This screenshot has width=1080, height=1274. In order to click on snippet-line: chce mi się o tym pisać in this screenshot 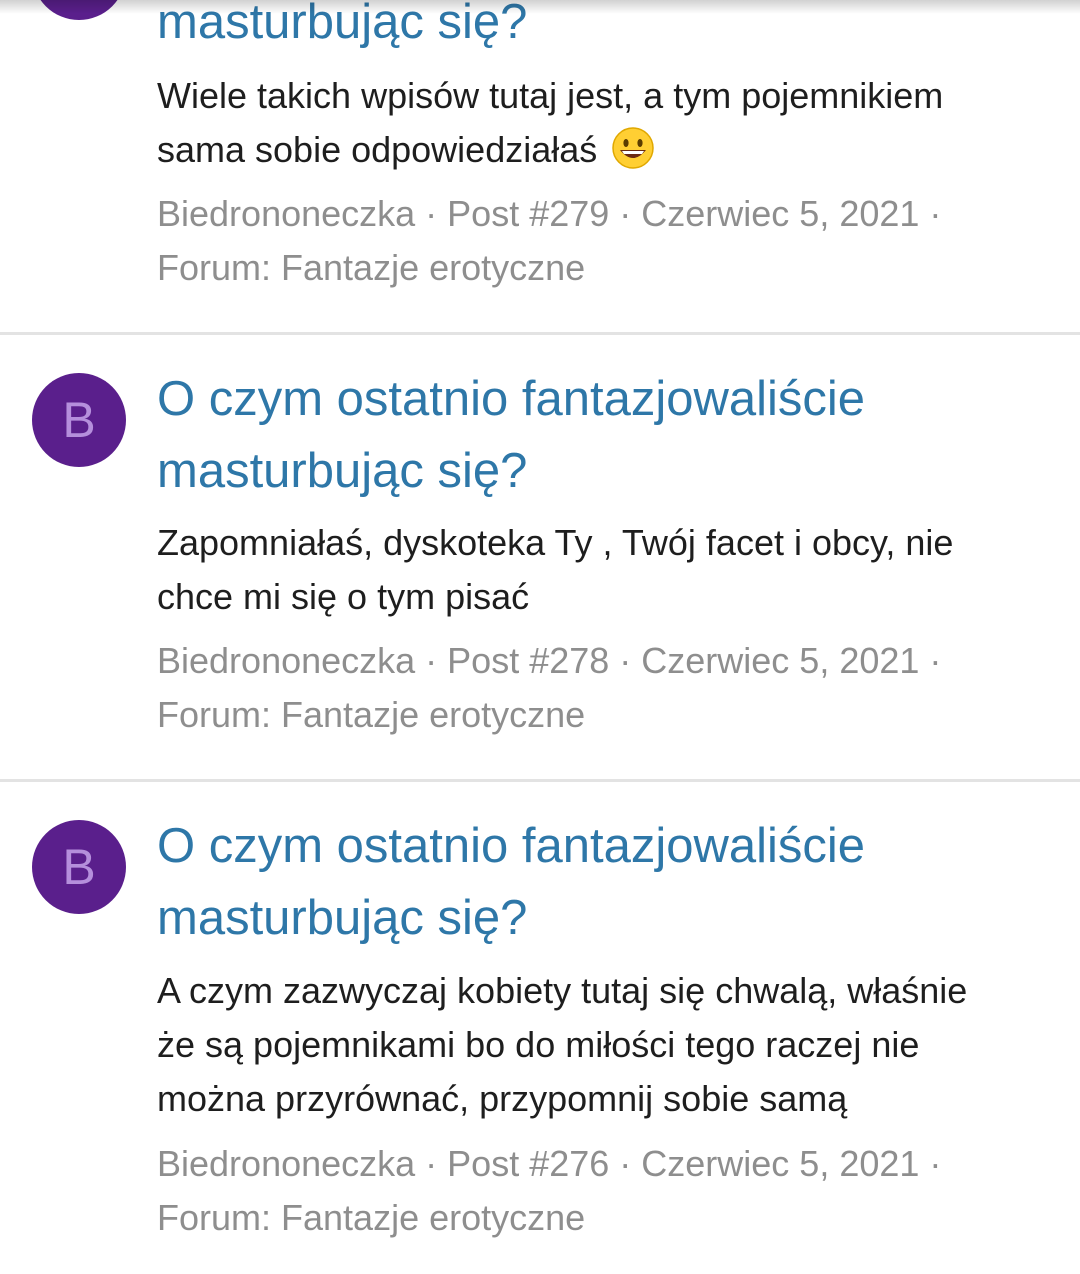, I will do `click(343, 596)`.